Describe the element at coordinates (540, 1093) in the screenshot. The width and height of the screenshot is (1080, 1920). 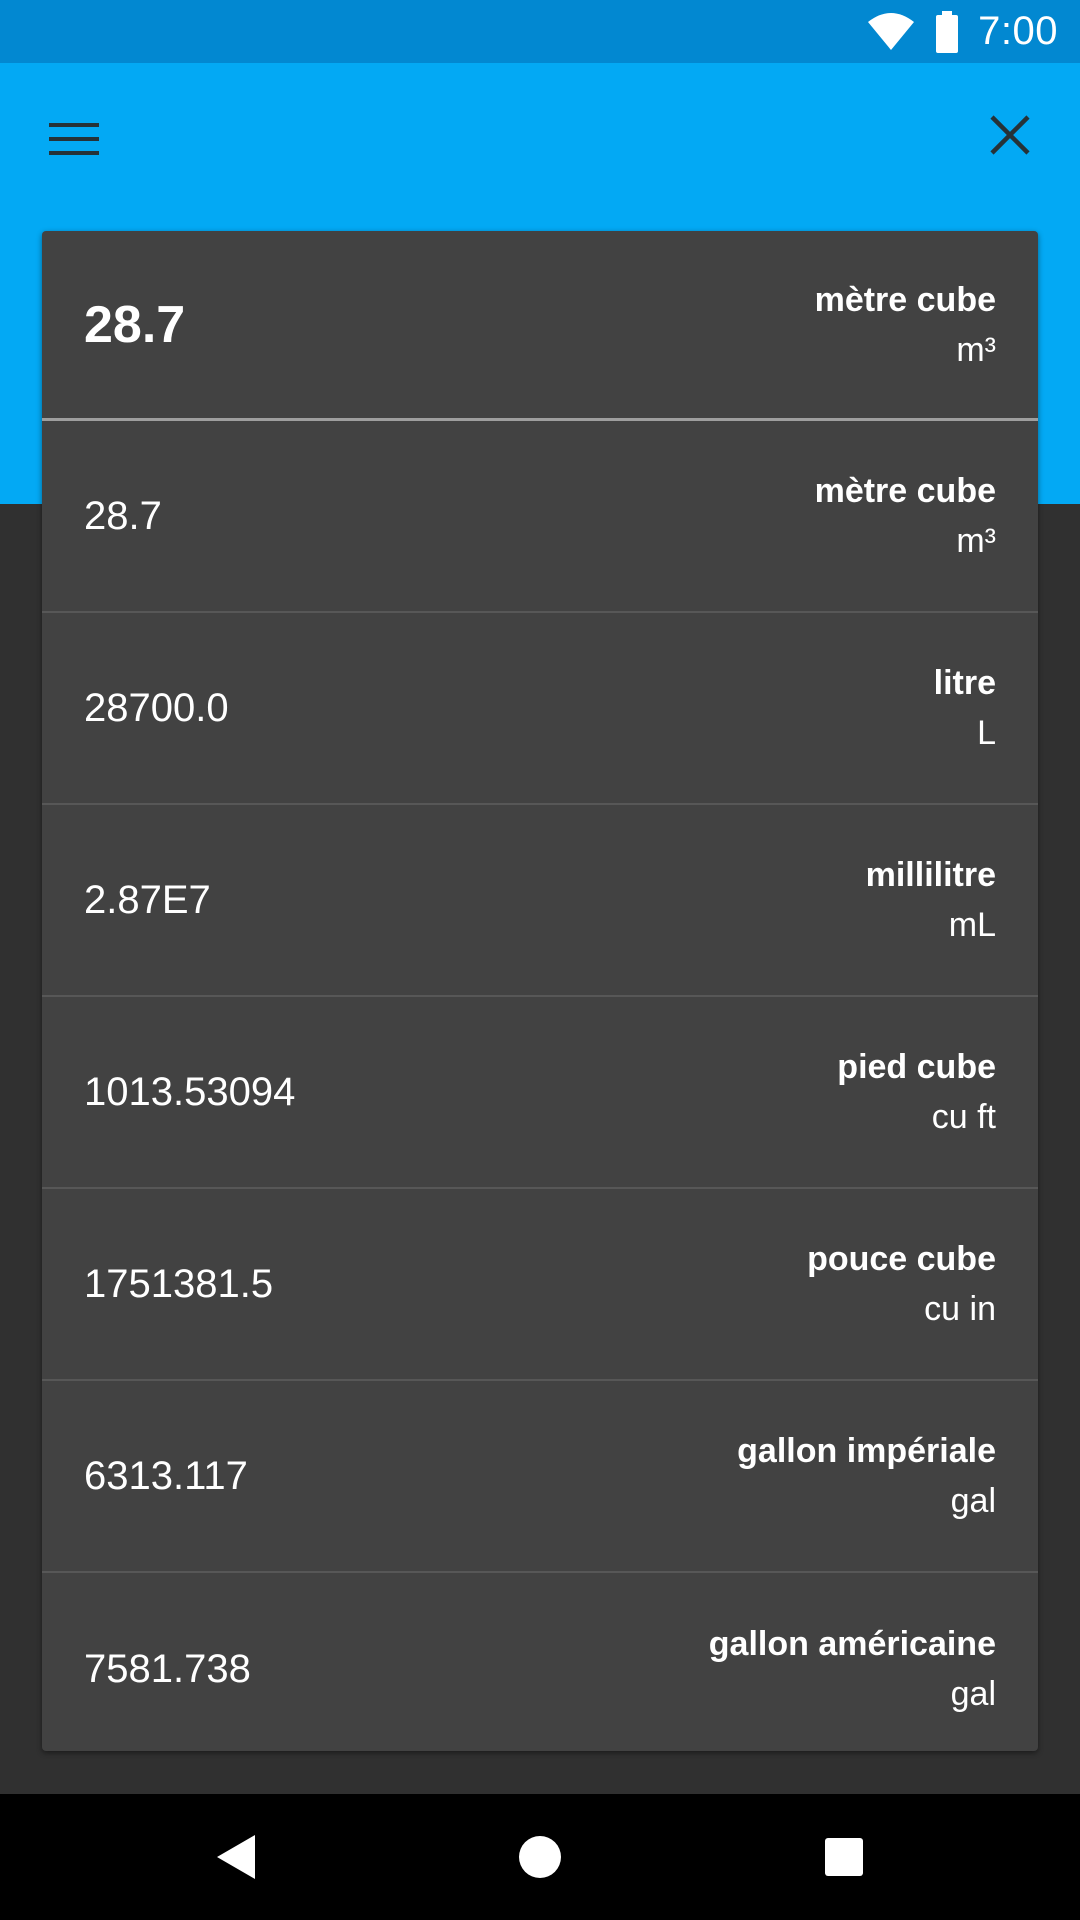
I see `result-row: 1013.53094 pied cube cu ft` at that location.